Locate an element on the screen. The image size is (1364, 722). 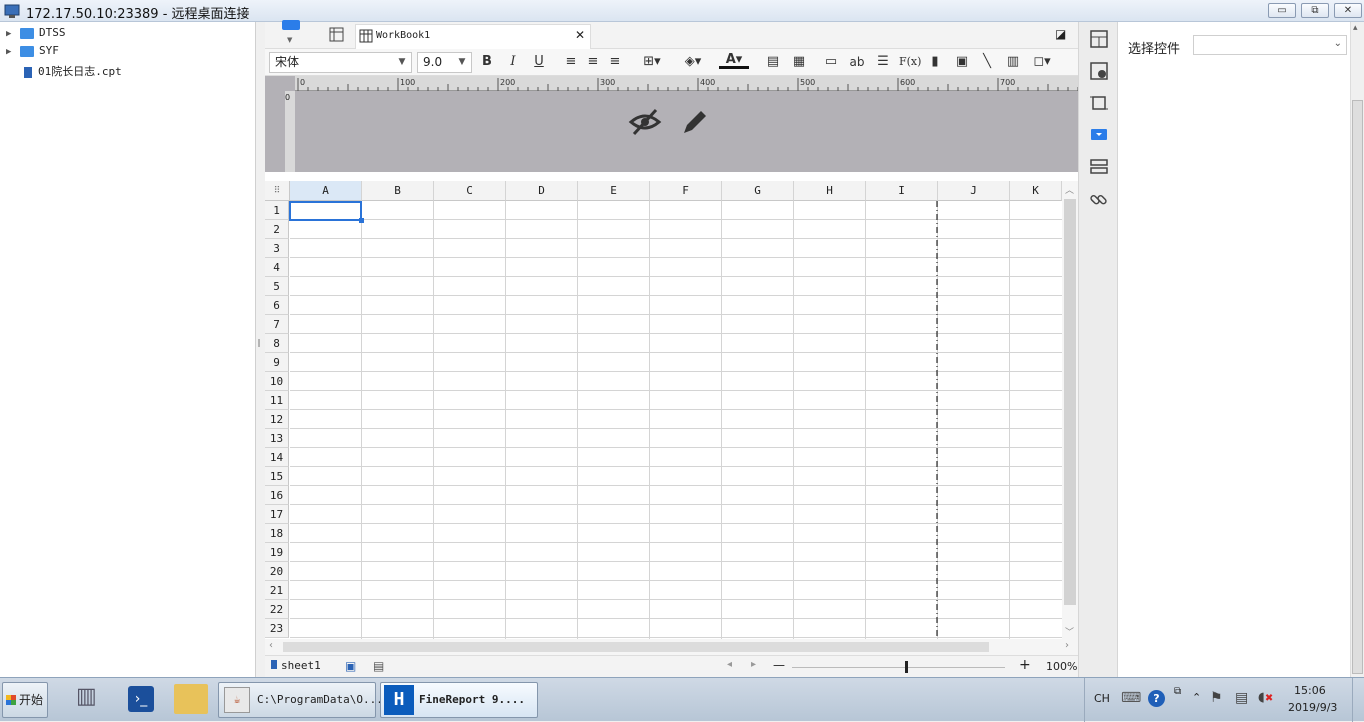
paragraph-icon: ☰ is located at coordinates (883, 62).